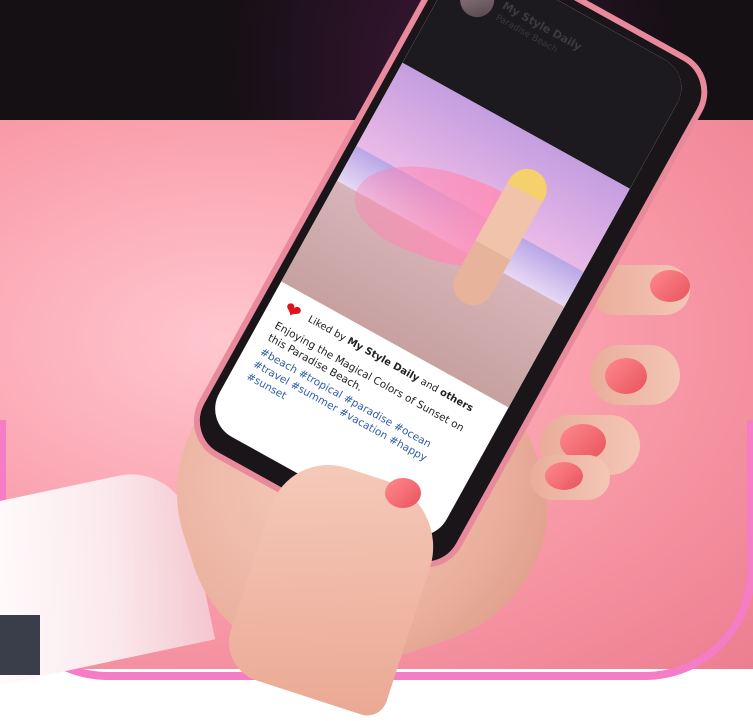  I want to click on nail-middle, so click(626, 376).